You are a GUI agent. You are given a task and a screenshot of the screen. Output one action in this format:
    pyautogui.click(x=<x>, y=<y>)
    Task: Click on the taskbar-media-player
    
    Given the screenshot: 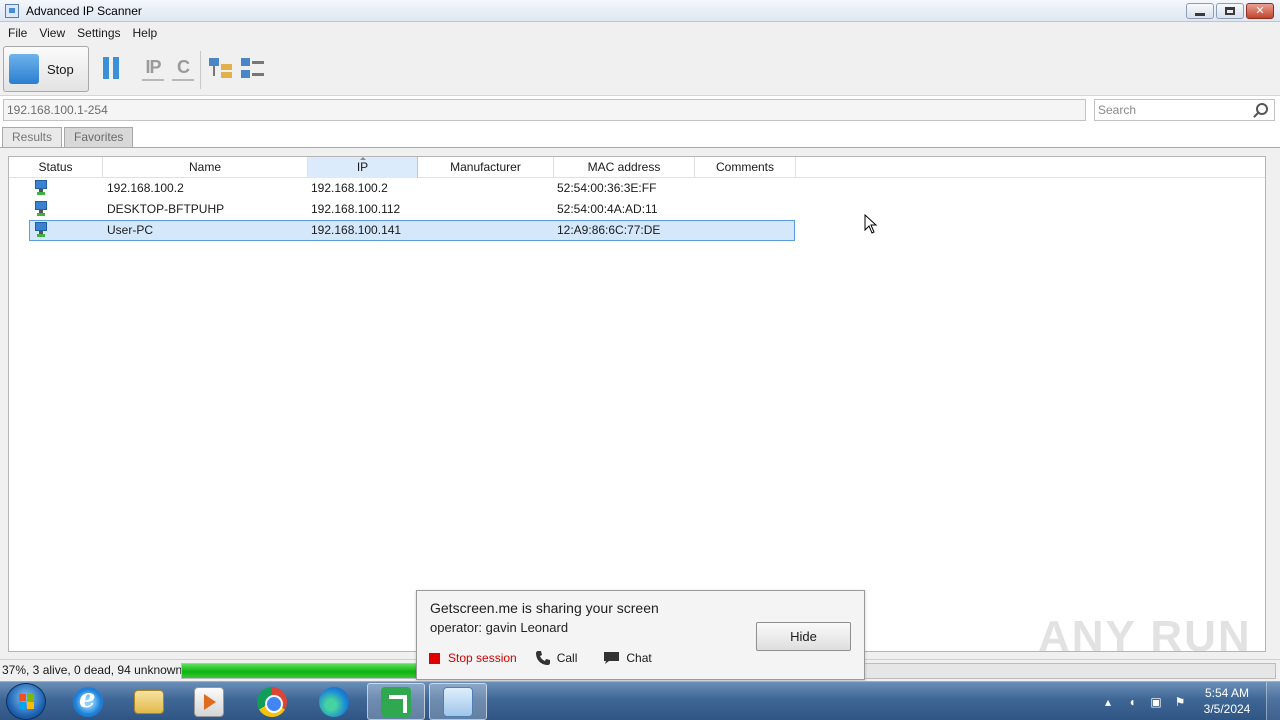 What is the action you would take?
    pyautogui.click(x=209, y=701)
    